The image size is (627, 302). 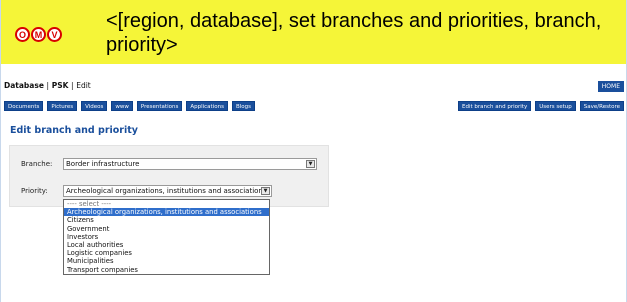 What do you see at coordinates (166, 245) in the screenshot?
I see `dropdown-option: Local authorities` at bounding box center [166, 245].